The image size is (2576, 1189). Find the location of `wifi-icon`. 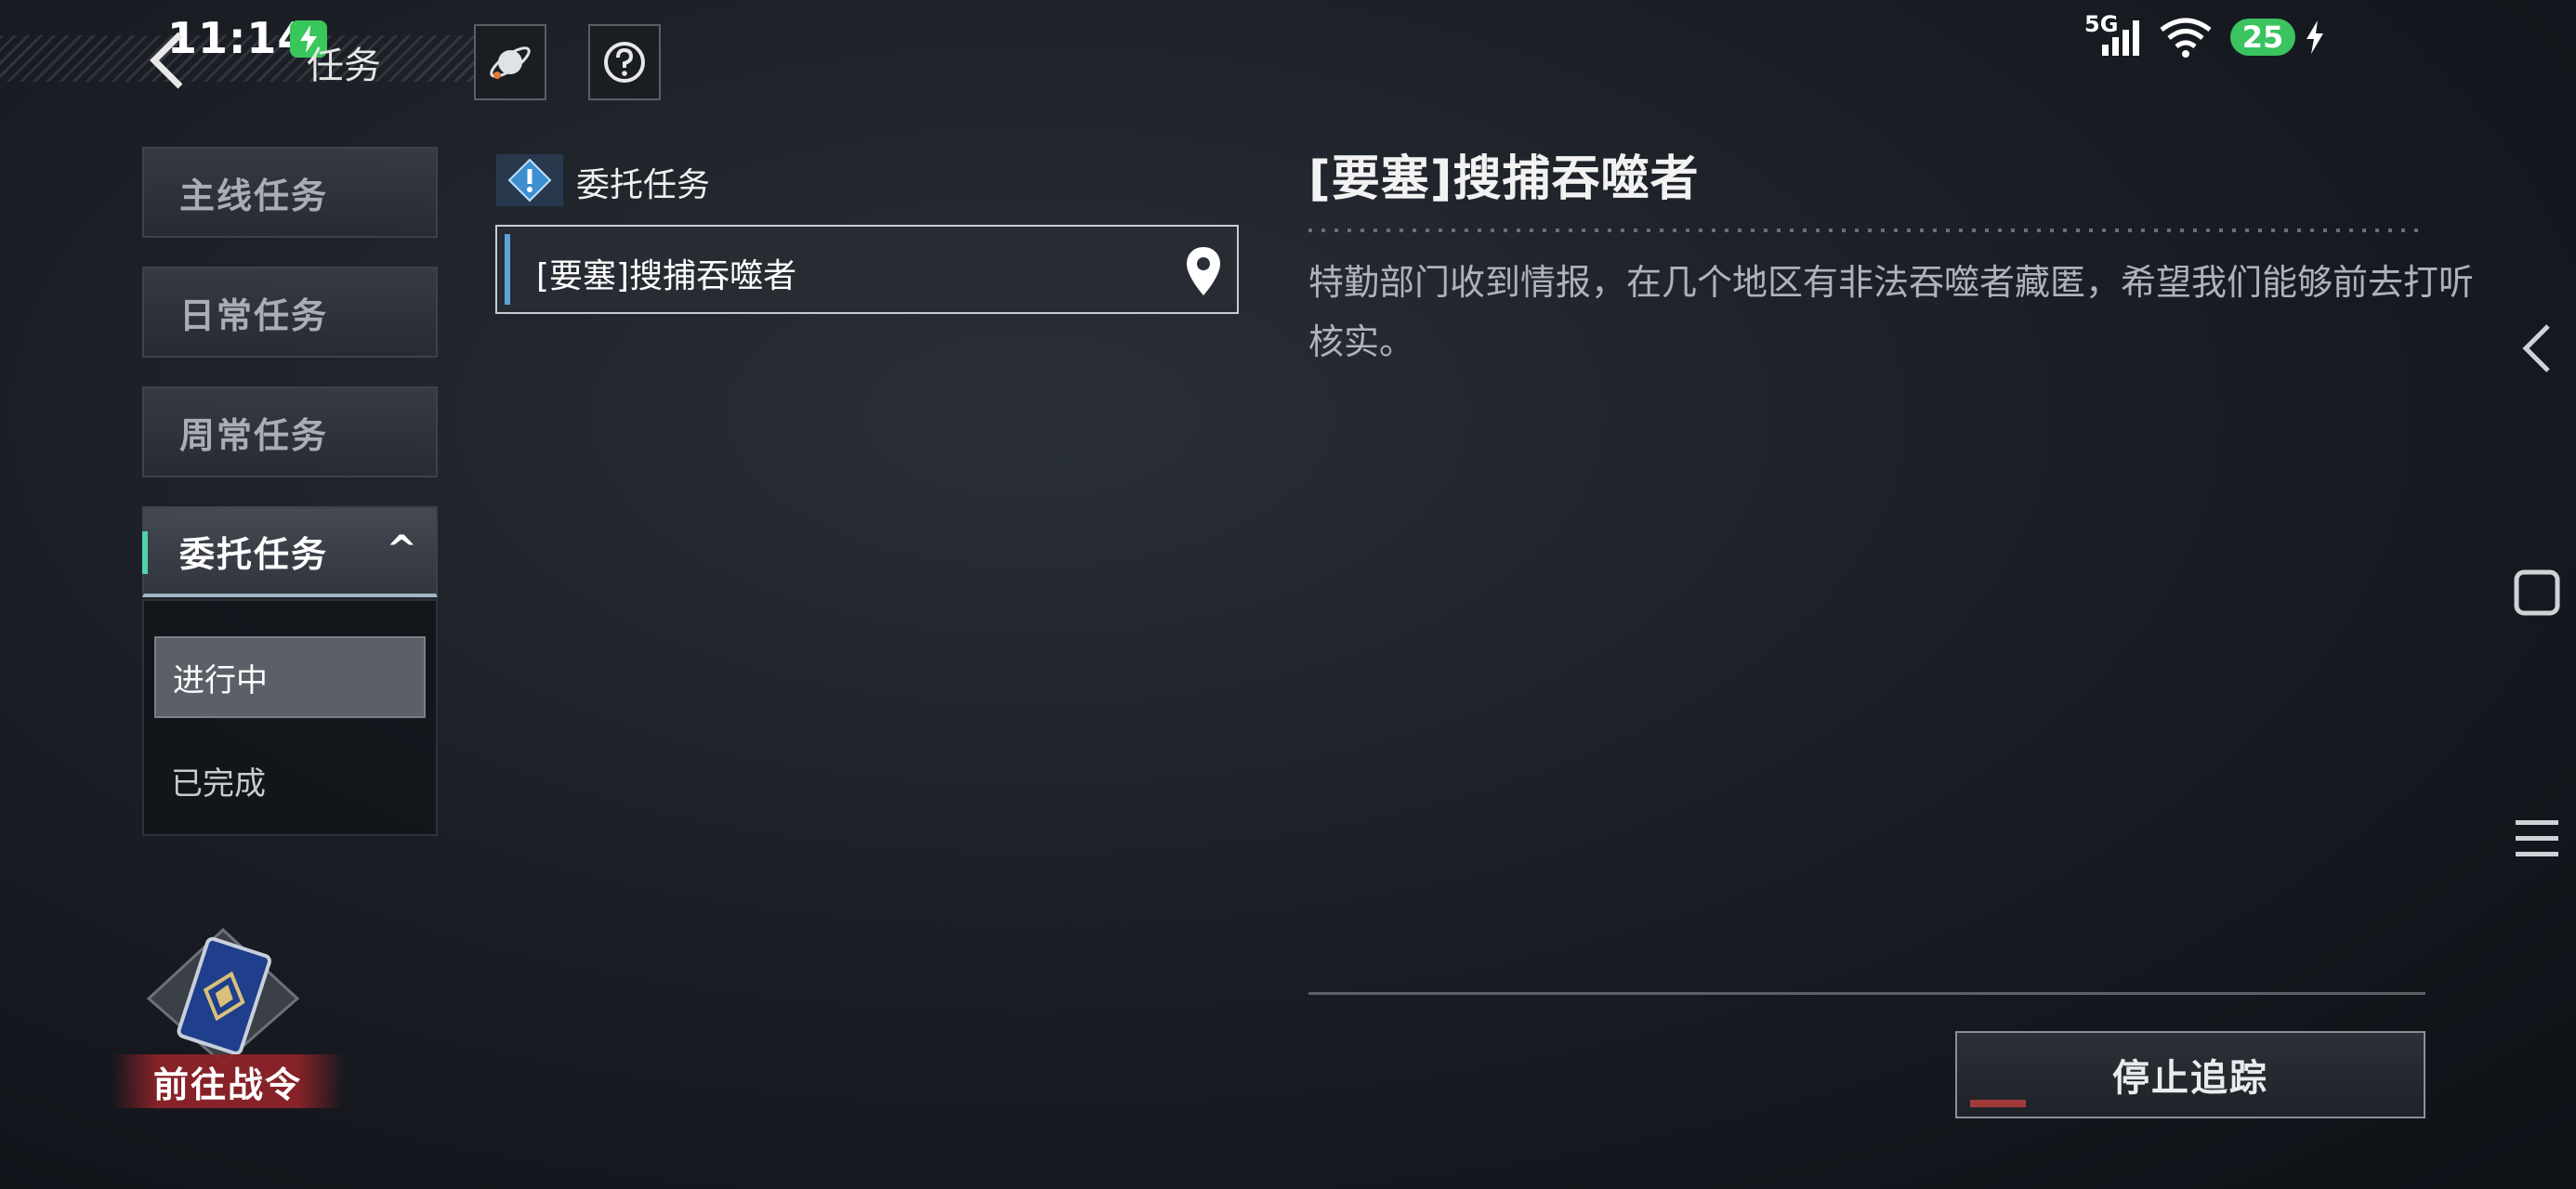

wifi-icon is located at coordinates (2186, 38).